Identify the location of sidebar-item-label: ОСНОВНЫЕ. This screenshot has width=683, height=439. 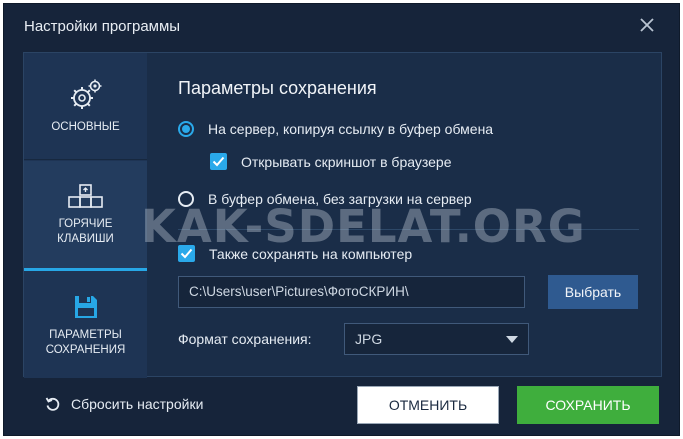
(85, 126).